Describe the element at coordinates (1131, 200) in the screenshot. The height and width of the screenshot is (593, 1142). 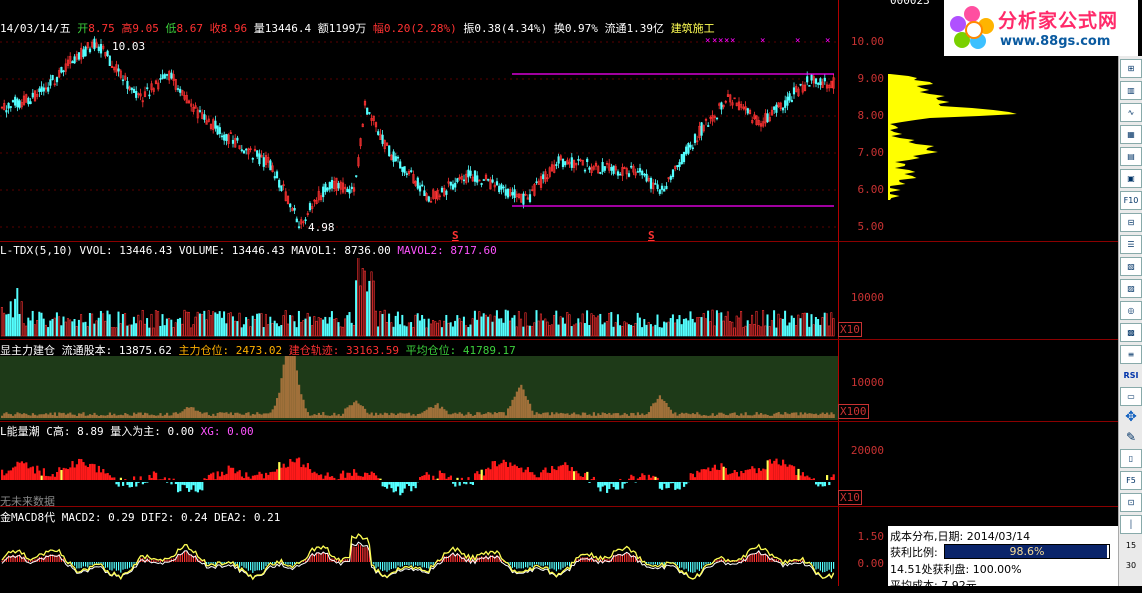
I see `toolbar-button-f10: F10` at that location.